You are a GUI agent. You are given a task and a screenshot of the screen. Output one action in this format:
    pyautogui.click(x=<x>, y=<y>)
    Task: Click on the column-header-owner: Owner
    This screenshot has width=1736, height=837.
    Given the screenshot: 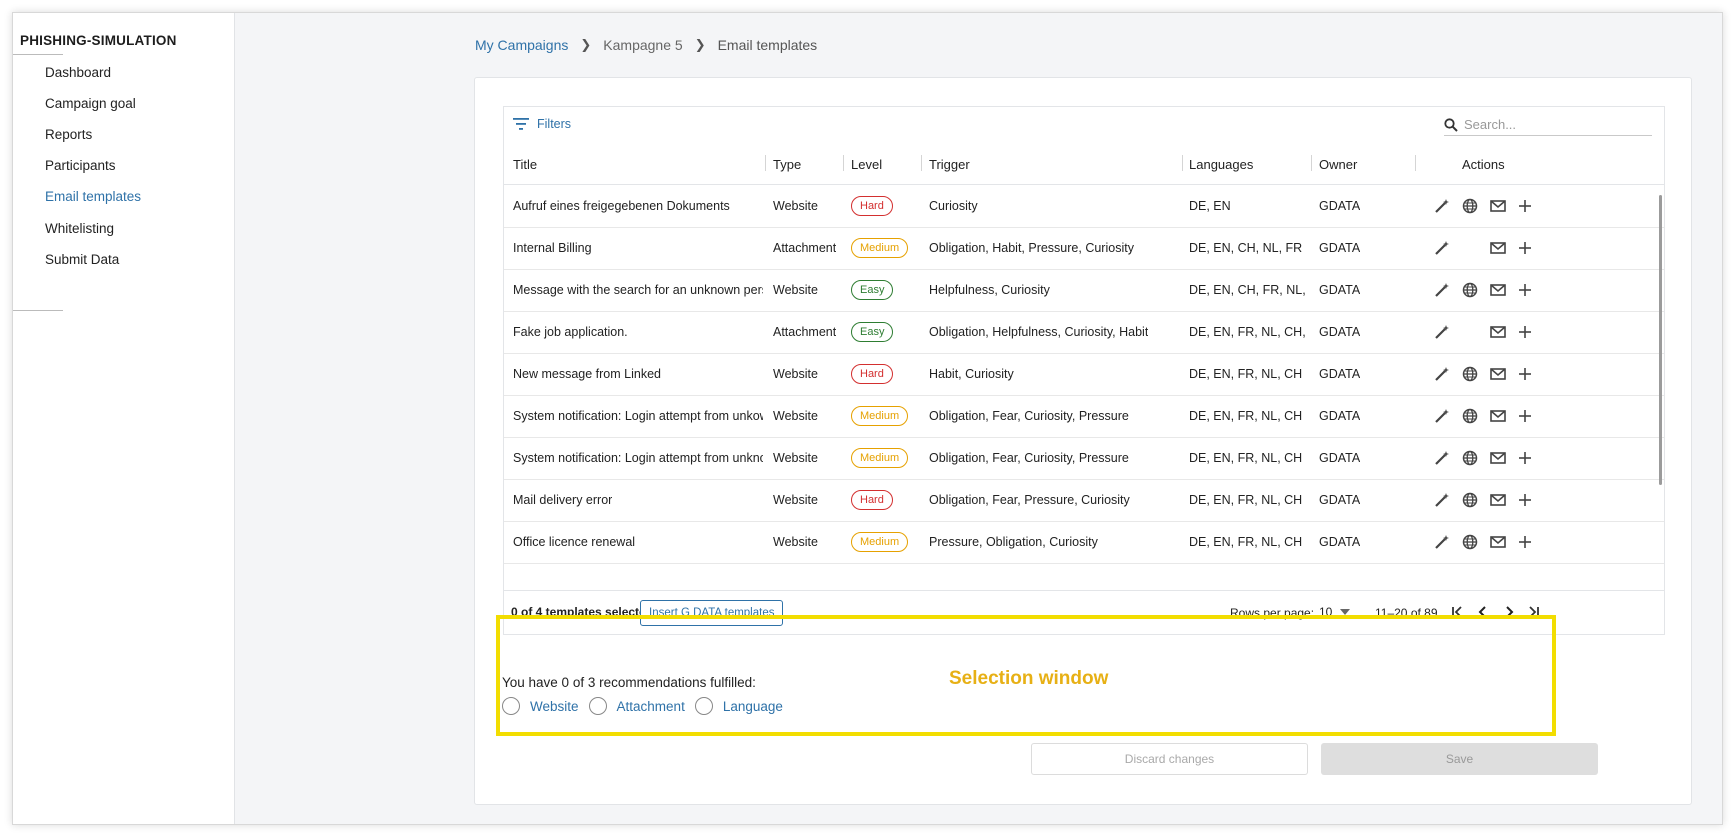 What is the action you would take?
    pyautogui.click(x=1338, y=164)
    